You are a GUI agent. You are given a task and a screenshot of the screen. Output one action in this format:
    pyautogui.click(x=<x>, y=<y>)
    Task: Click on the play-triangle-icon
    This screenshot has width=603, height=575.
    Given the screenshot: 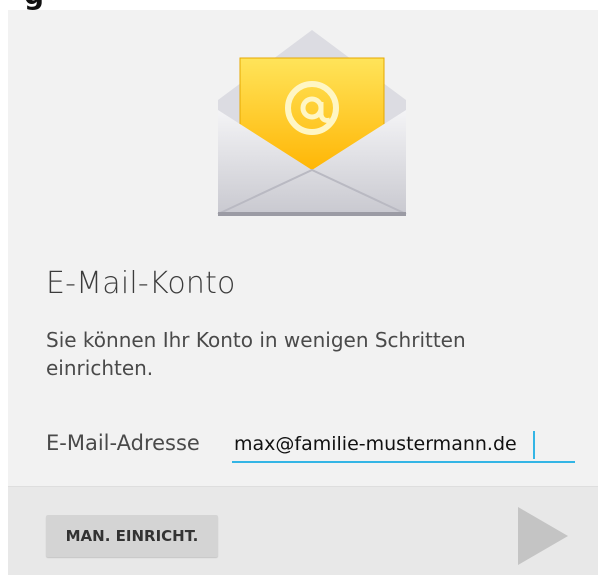 What is the action you would take?
    pyautogui.click(x=543, y=536)
    